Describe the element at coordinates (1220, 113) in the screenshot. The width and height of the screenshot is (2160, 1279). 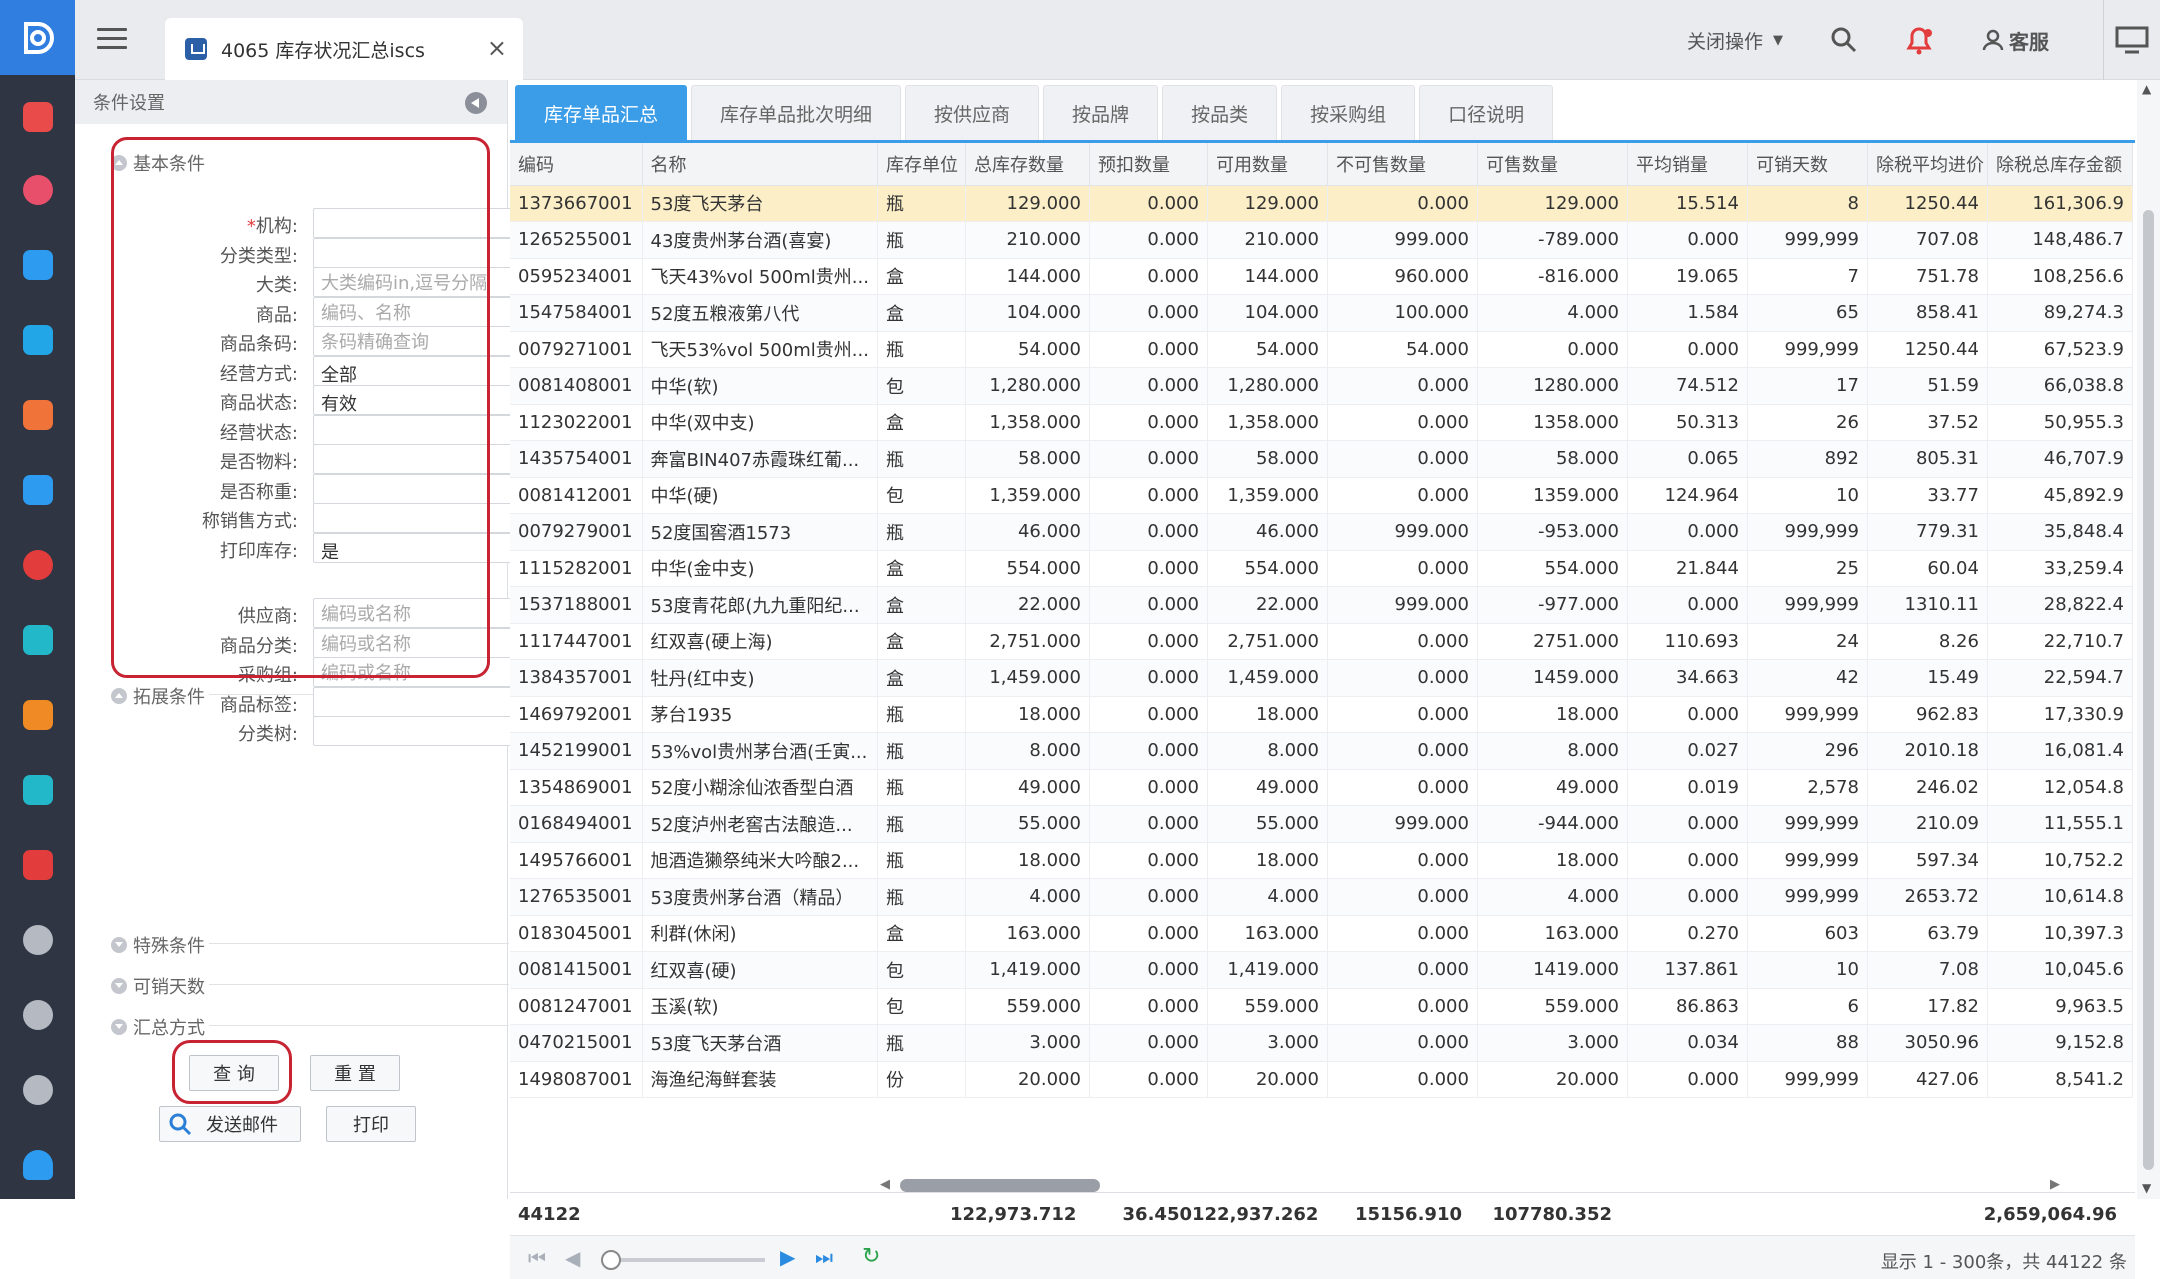
I see `subtab: 按品类` at that location.